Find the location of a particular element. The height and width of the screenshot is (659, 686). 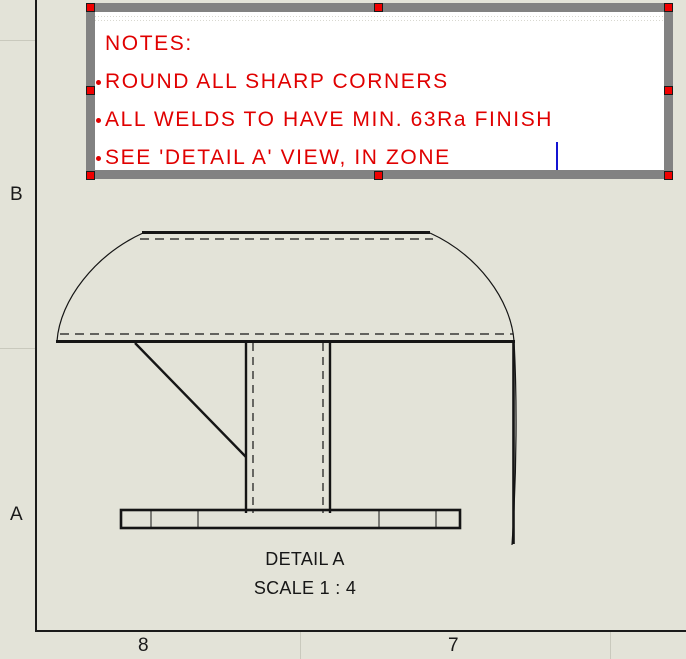

zone-divider-left-middle is located at coordinates (17, 348).